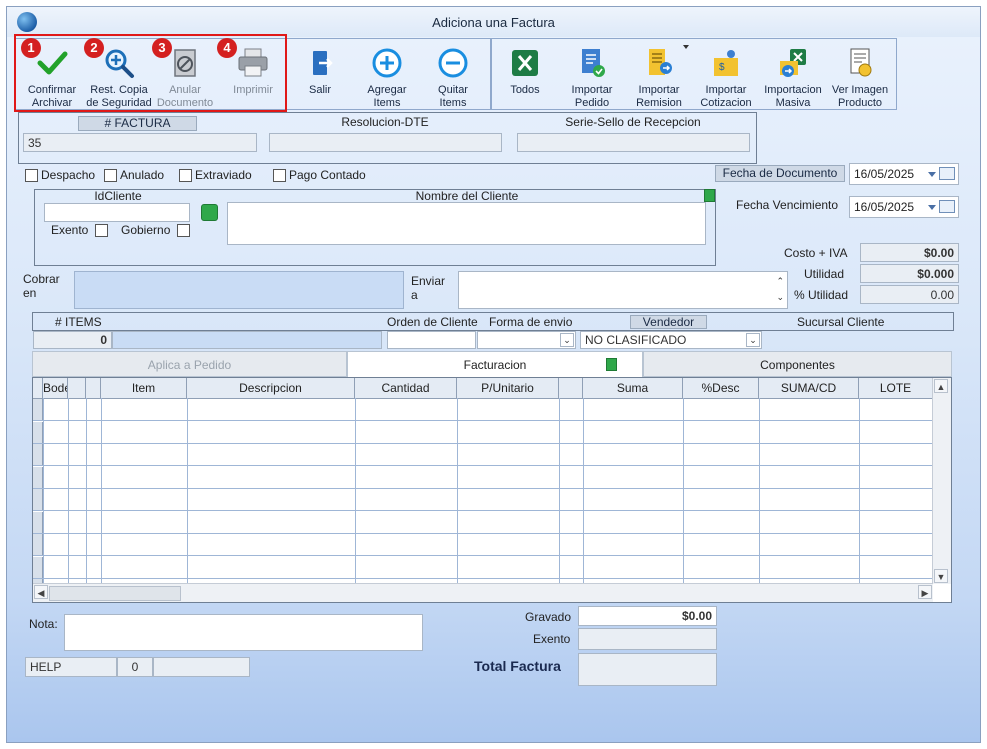 The image size is (987, 749). I want to click on scroll-down-icon: ▼, so click(941, 576).